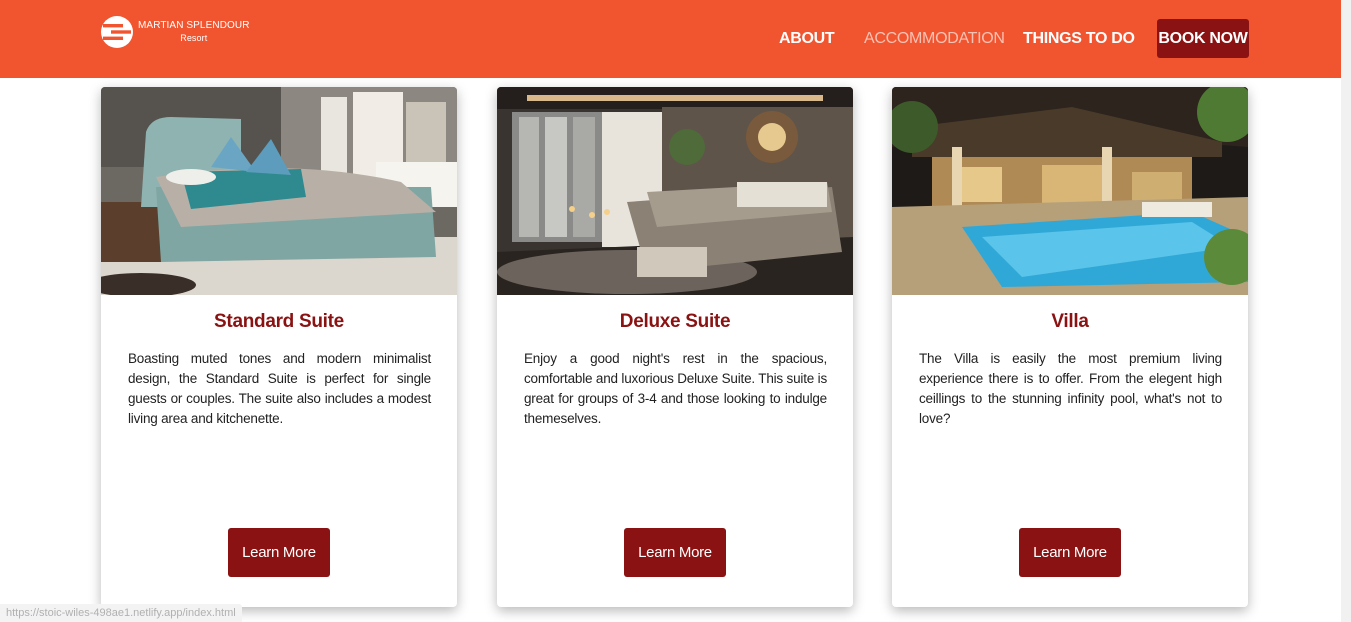 Image resolution: width=1351 pixels, height=622 pixels. I want to click on nav-things-to-do: THINGS TO DO, so click(1079, 39).